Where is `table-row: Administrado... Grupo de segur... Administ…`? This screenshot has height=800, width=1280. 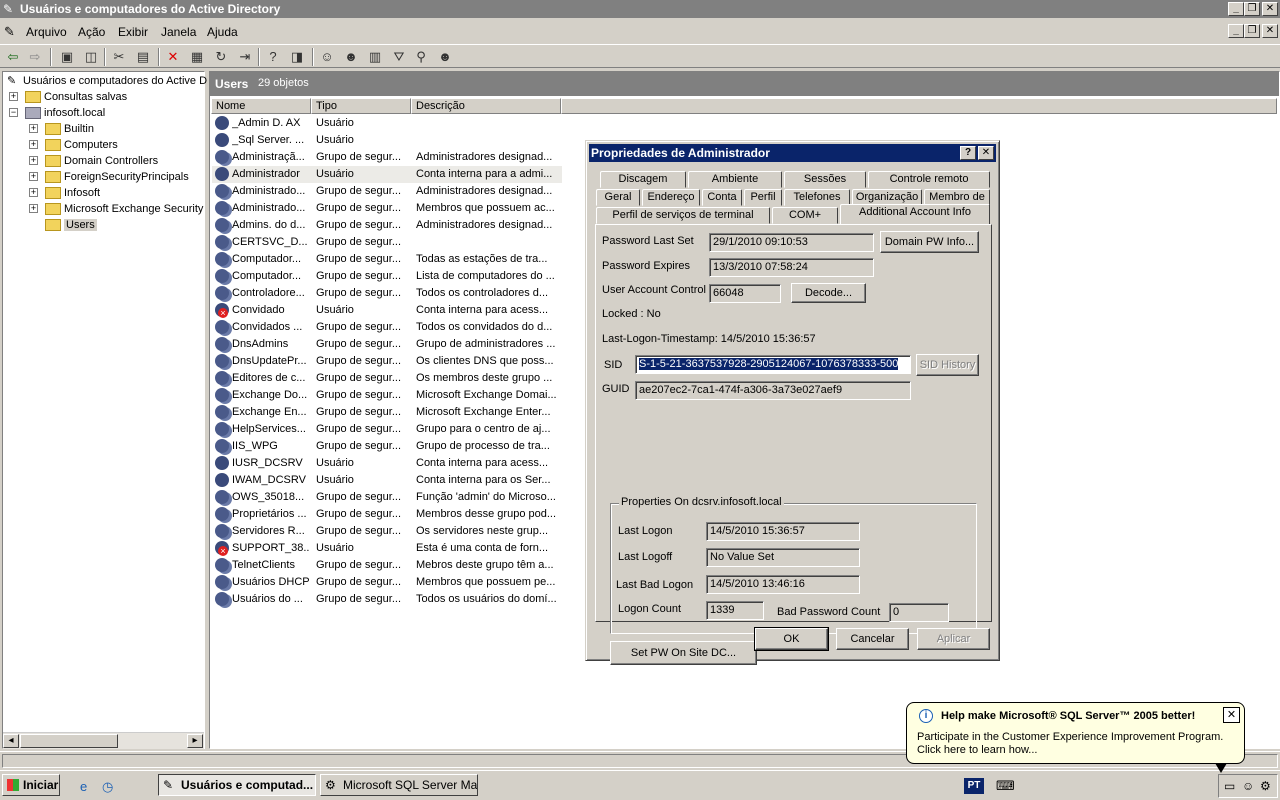 table-row: Administrado... Grupo de segur... Administ… is located at coordinates (387, 191).